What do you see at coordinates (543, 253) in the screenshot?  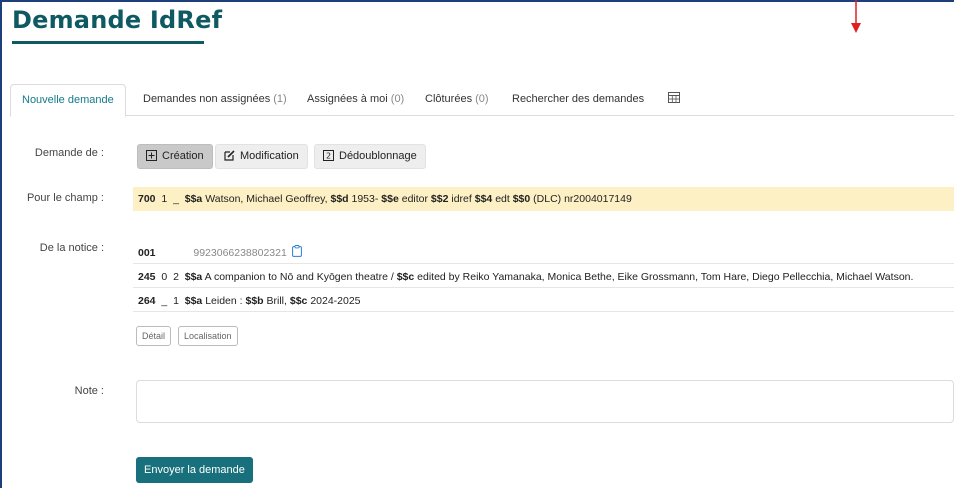 I see `notice-line-001: 001 9923066238802321` at bounding box center [543, 253].